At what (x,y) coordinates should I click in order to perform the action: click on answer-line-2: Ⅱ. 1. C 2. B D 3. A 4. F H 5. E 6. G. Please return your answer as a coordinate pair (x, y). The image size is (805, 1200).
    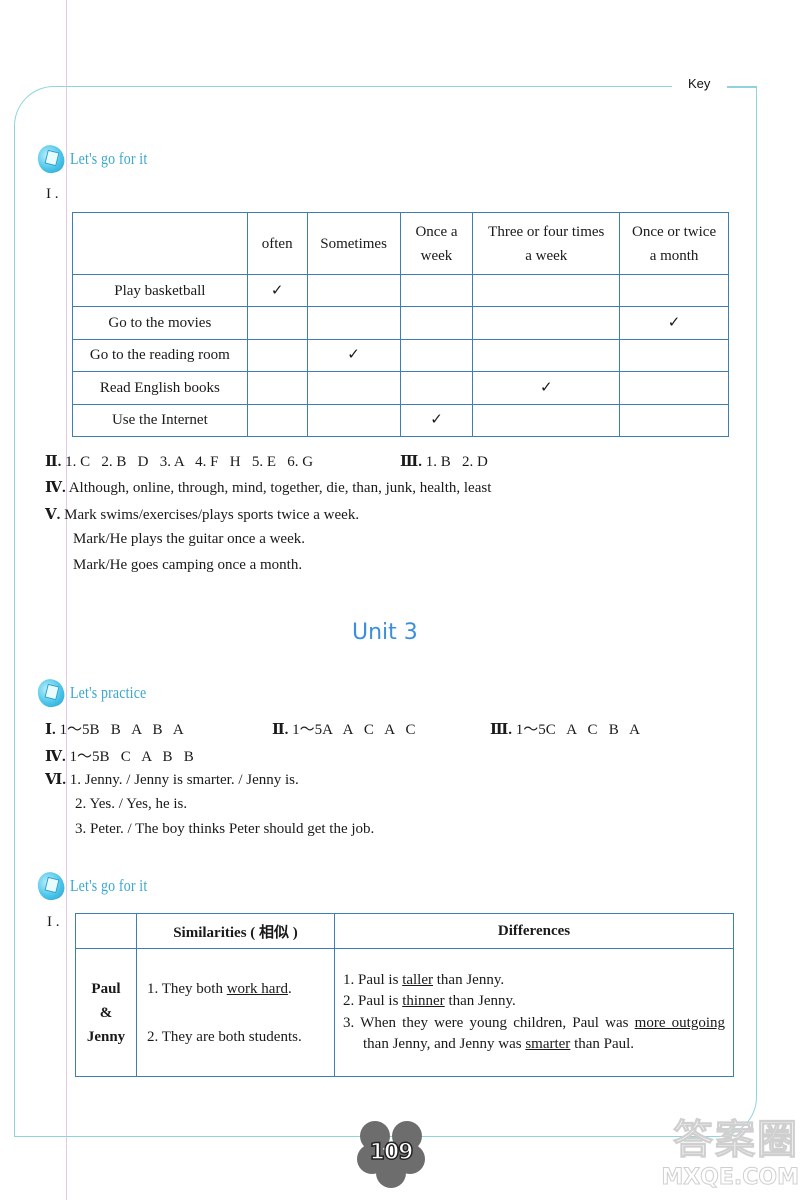
    Looking at the image, I should click on (179, 462).